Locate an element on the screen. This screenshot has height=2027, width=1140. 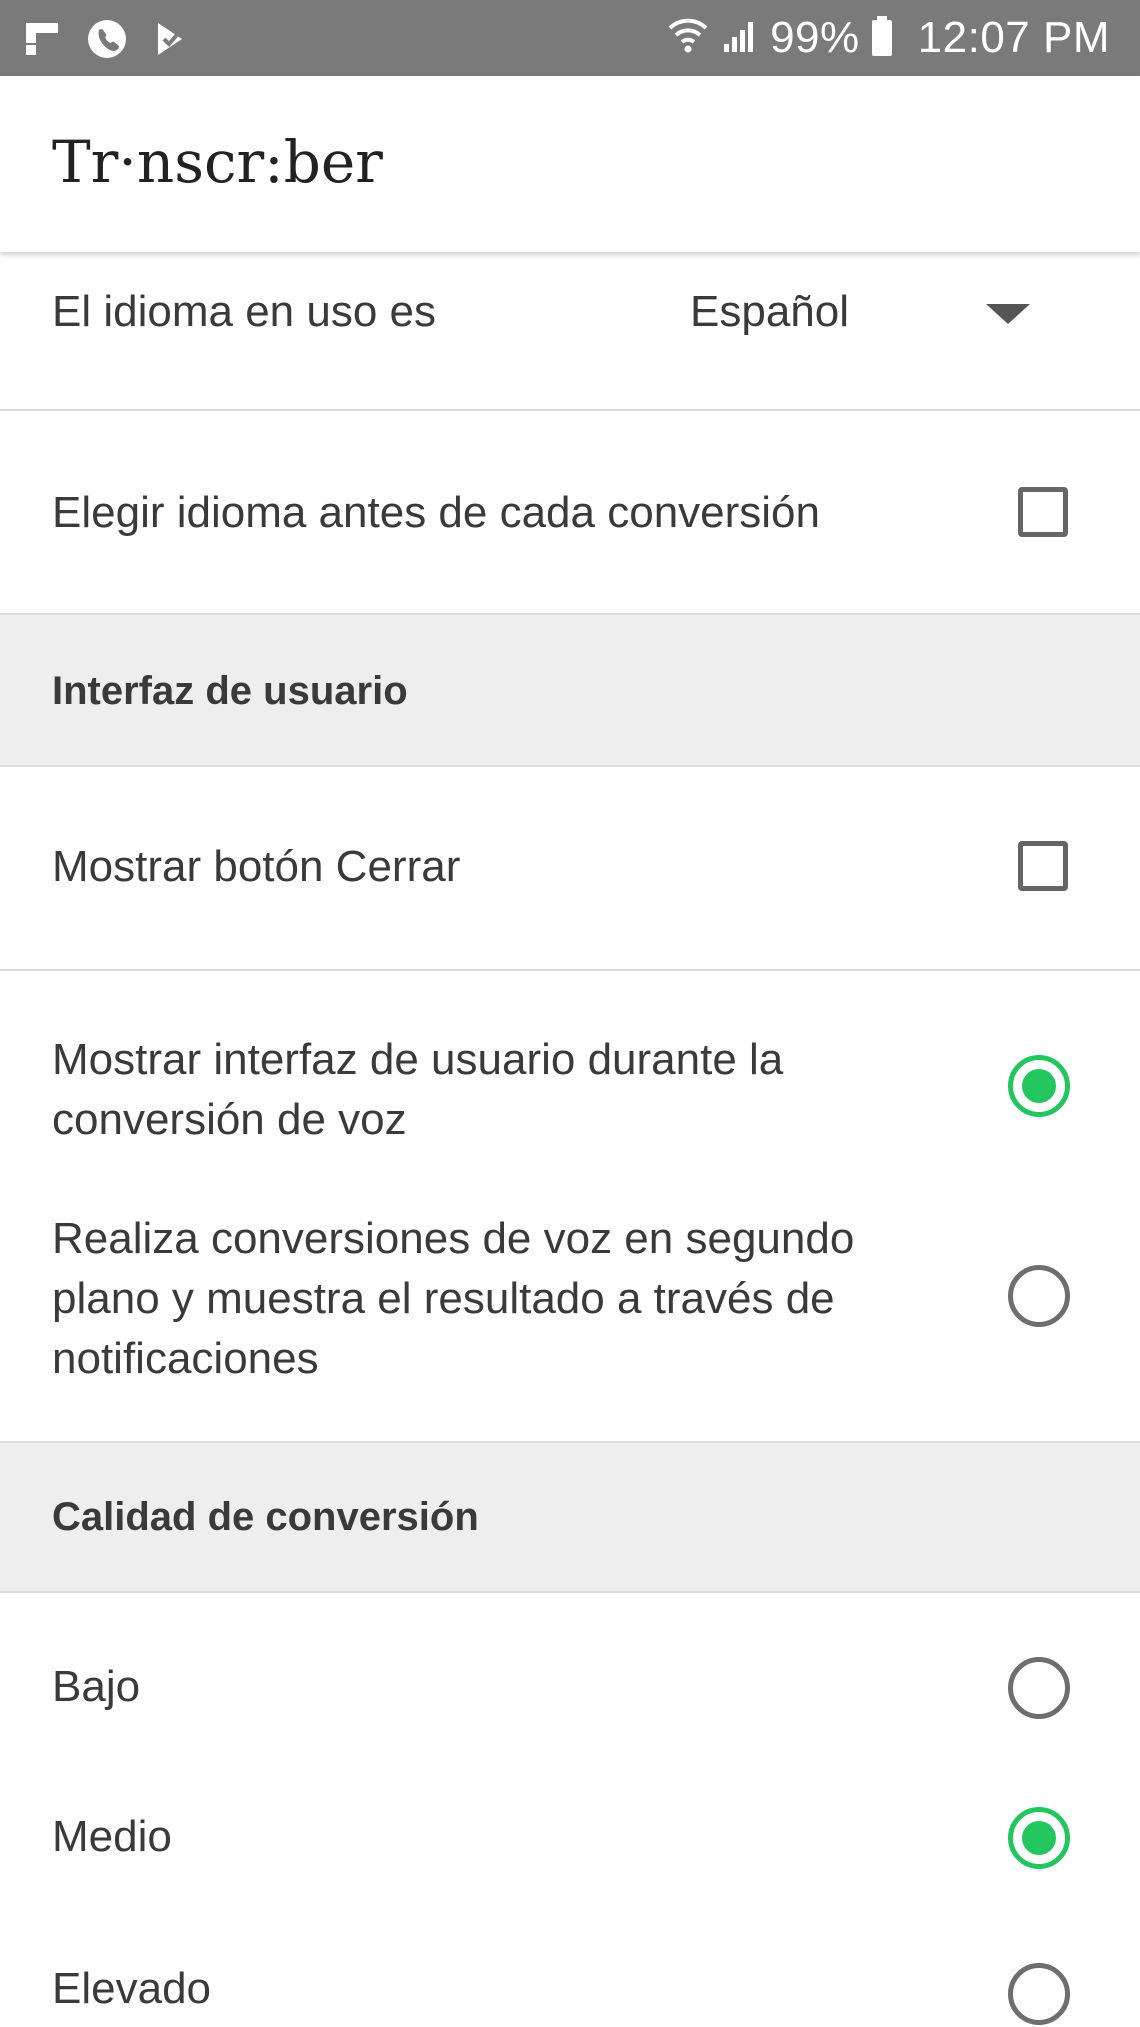
language-row: El idioma en uso es Español is located at coordinates (570, 331).